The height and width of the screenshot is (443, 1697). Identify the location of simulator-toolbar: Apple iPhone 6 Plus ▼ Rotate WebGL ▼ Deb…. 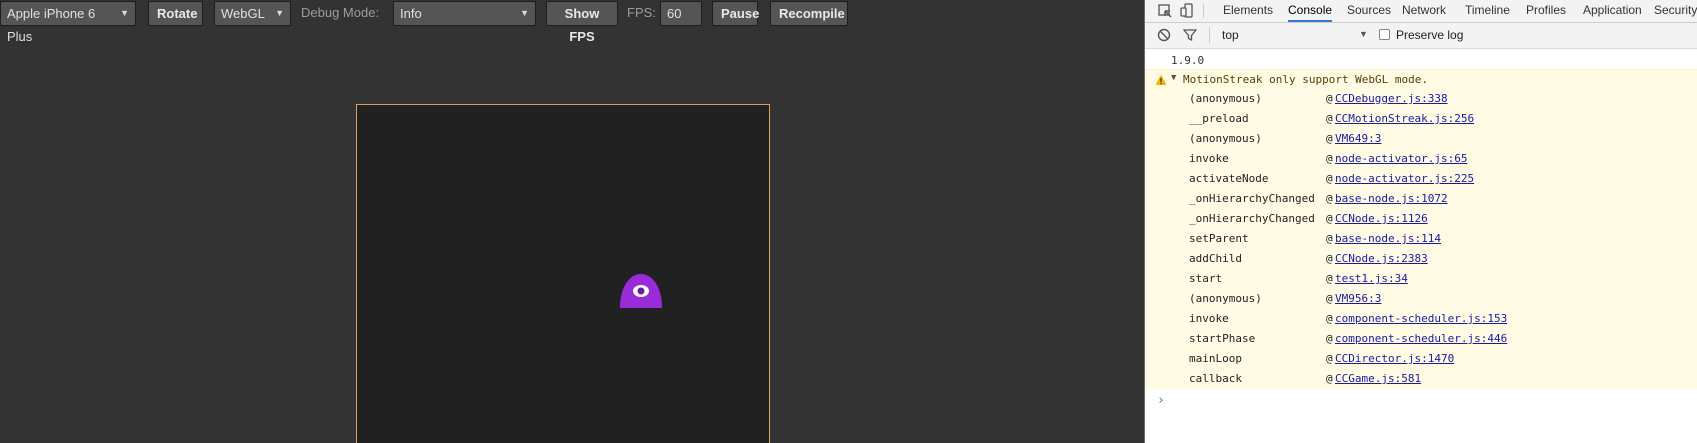
(572, 22).